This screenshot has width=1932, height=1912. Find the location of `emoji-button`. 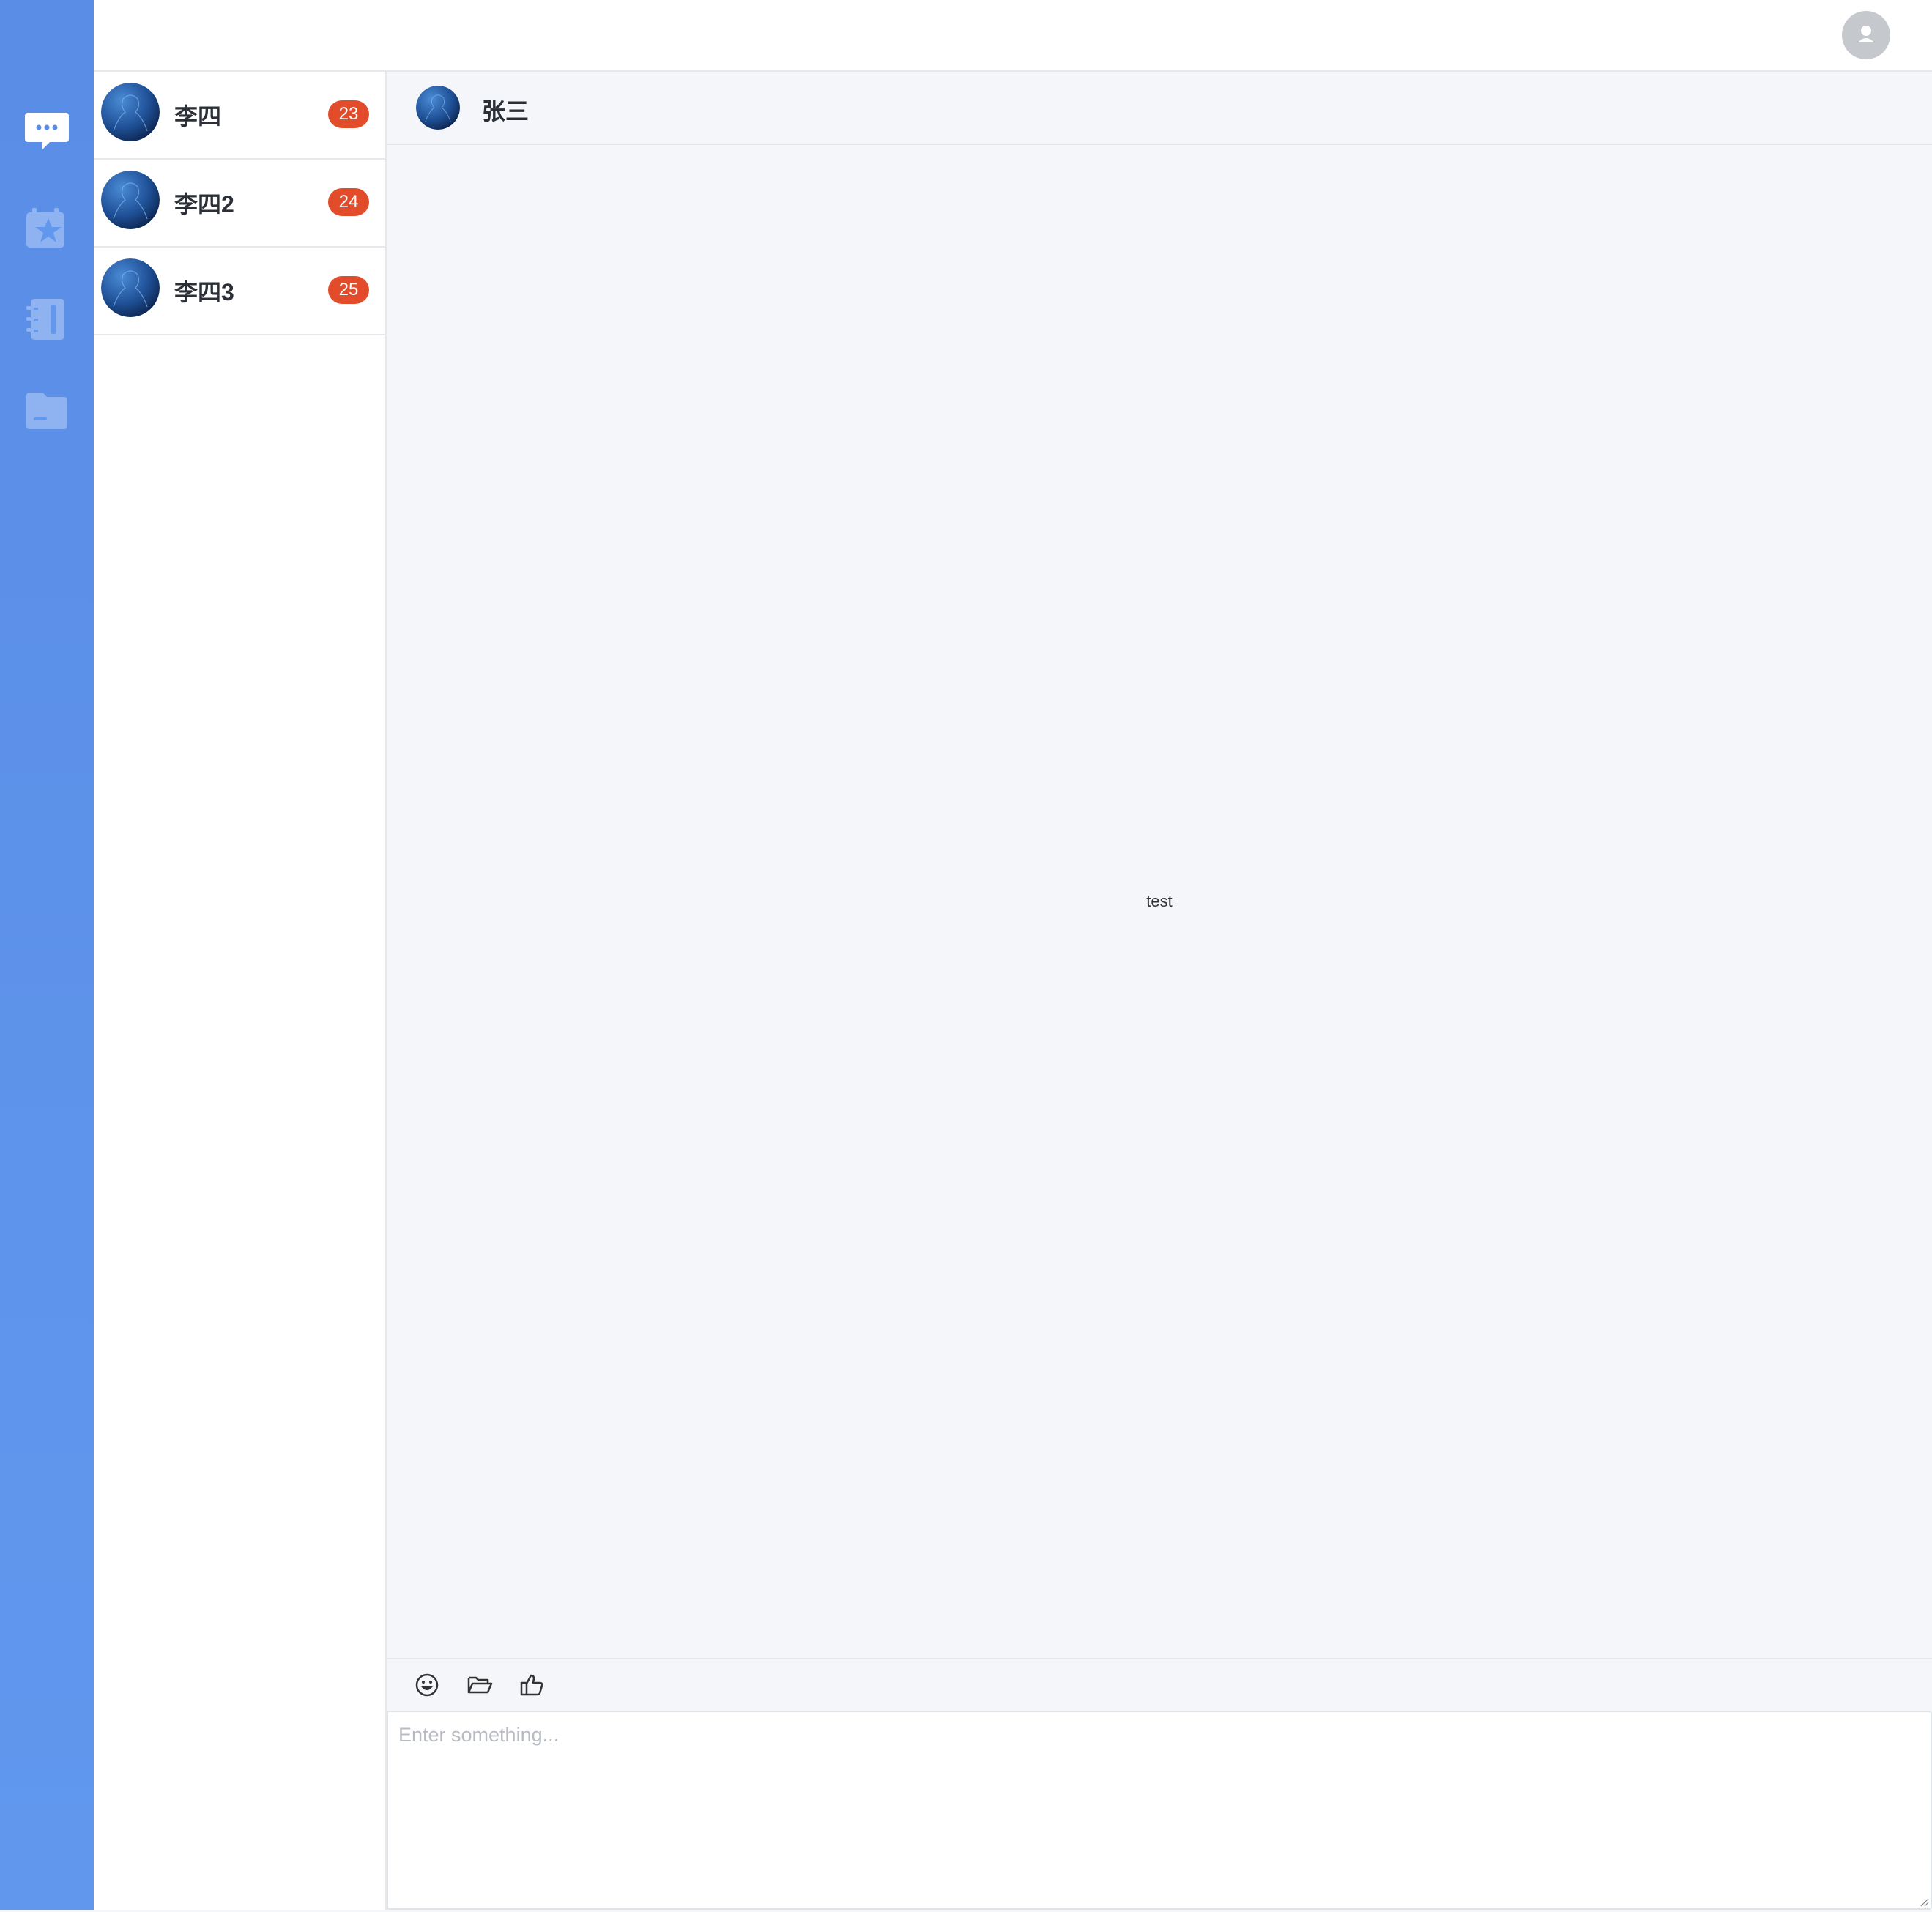

emoji-button is located at coordinates (427, 1685).